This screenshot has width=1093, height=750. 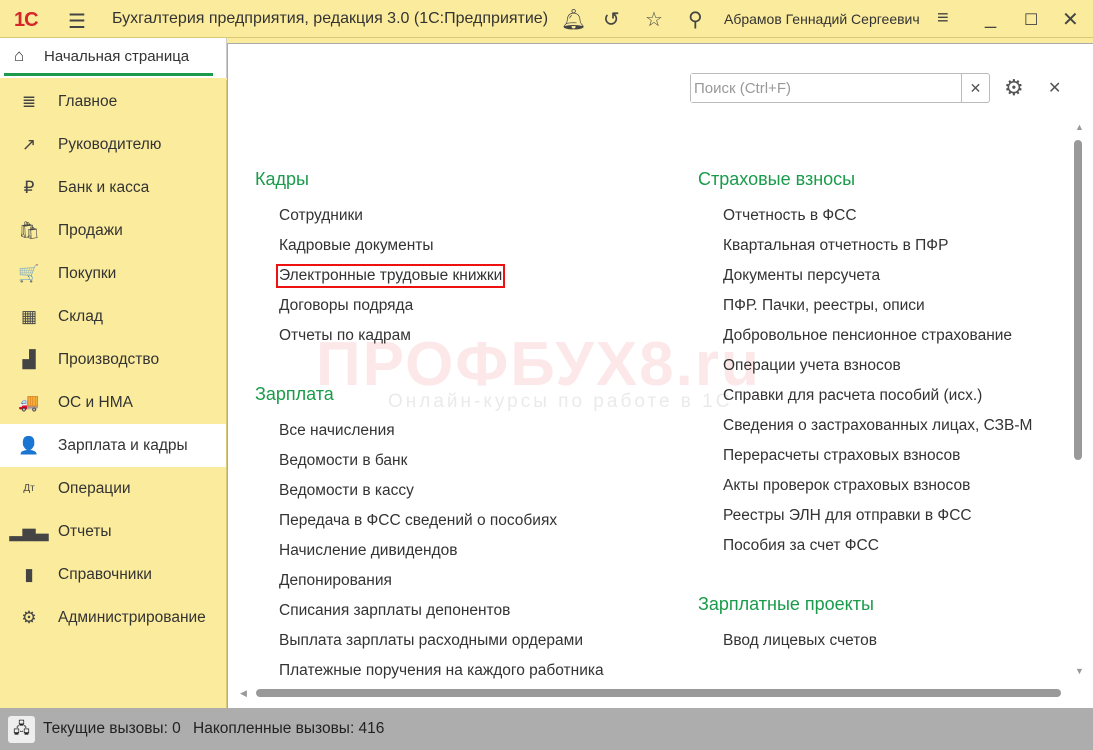 What do you see at coordinates (1054, 88) in the screenshot?
I see `close-panel-icon: ✕` at bounding box center [1054, 88].